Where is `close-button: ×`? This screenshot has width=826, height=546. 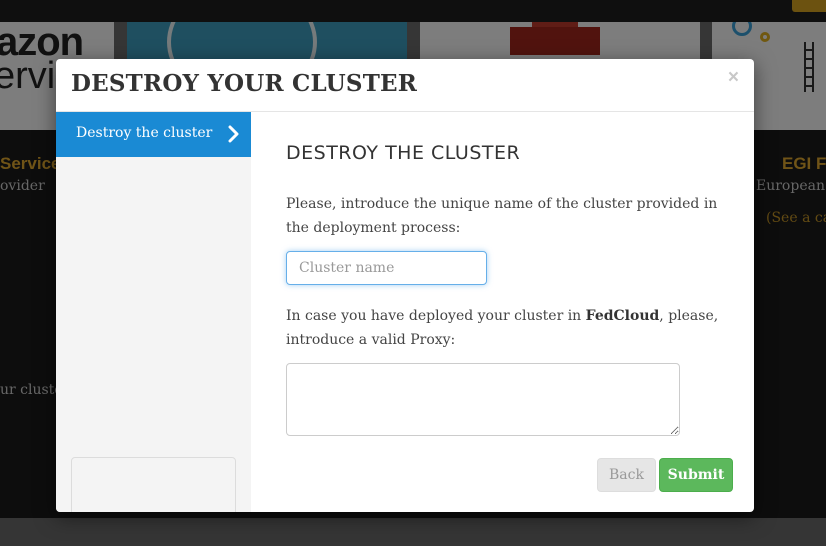
close-button: × is located at coordinates (733, 78).